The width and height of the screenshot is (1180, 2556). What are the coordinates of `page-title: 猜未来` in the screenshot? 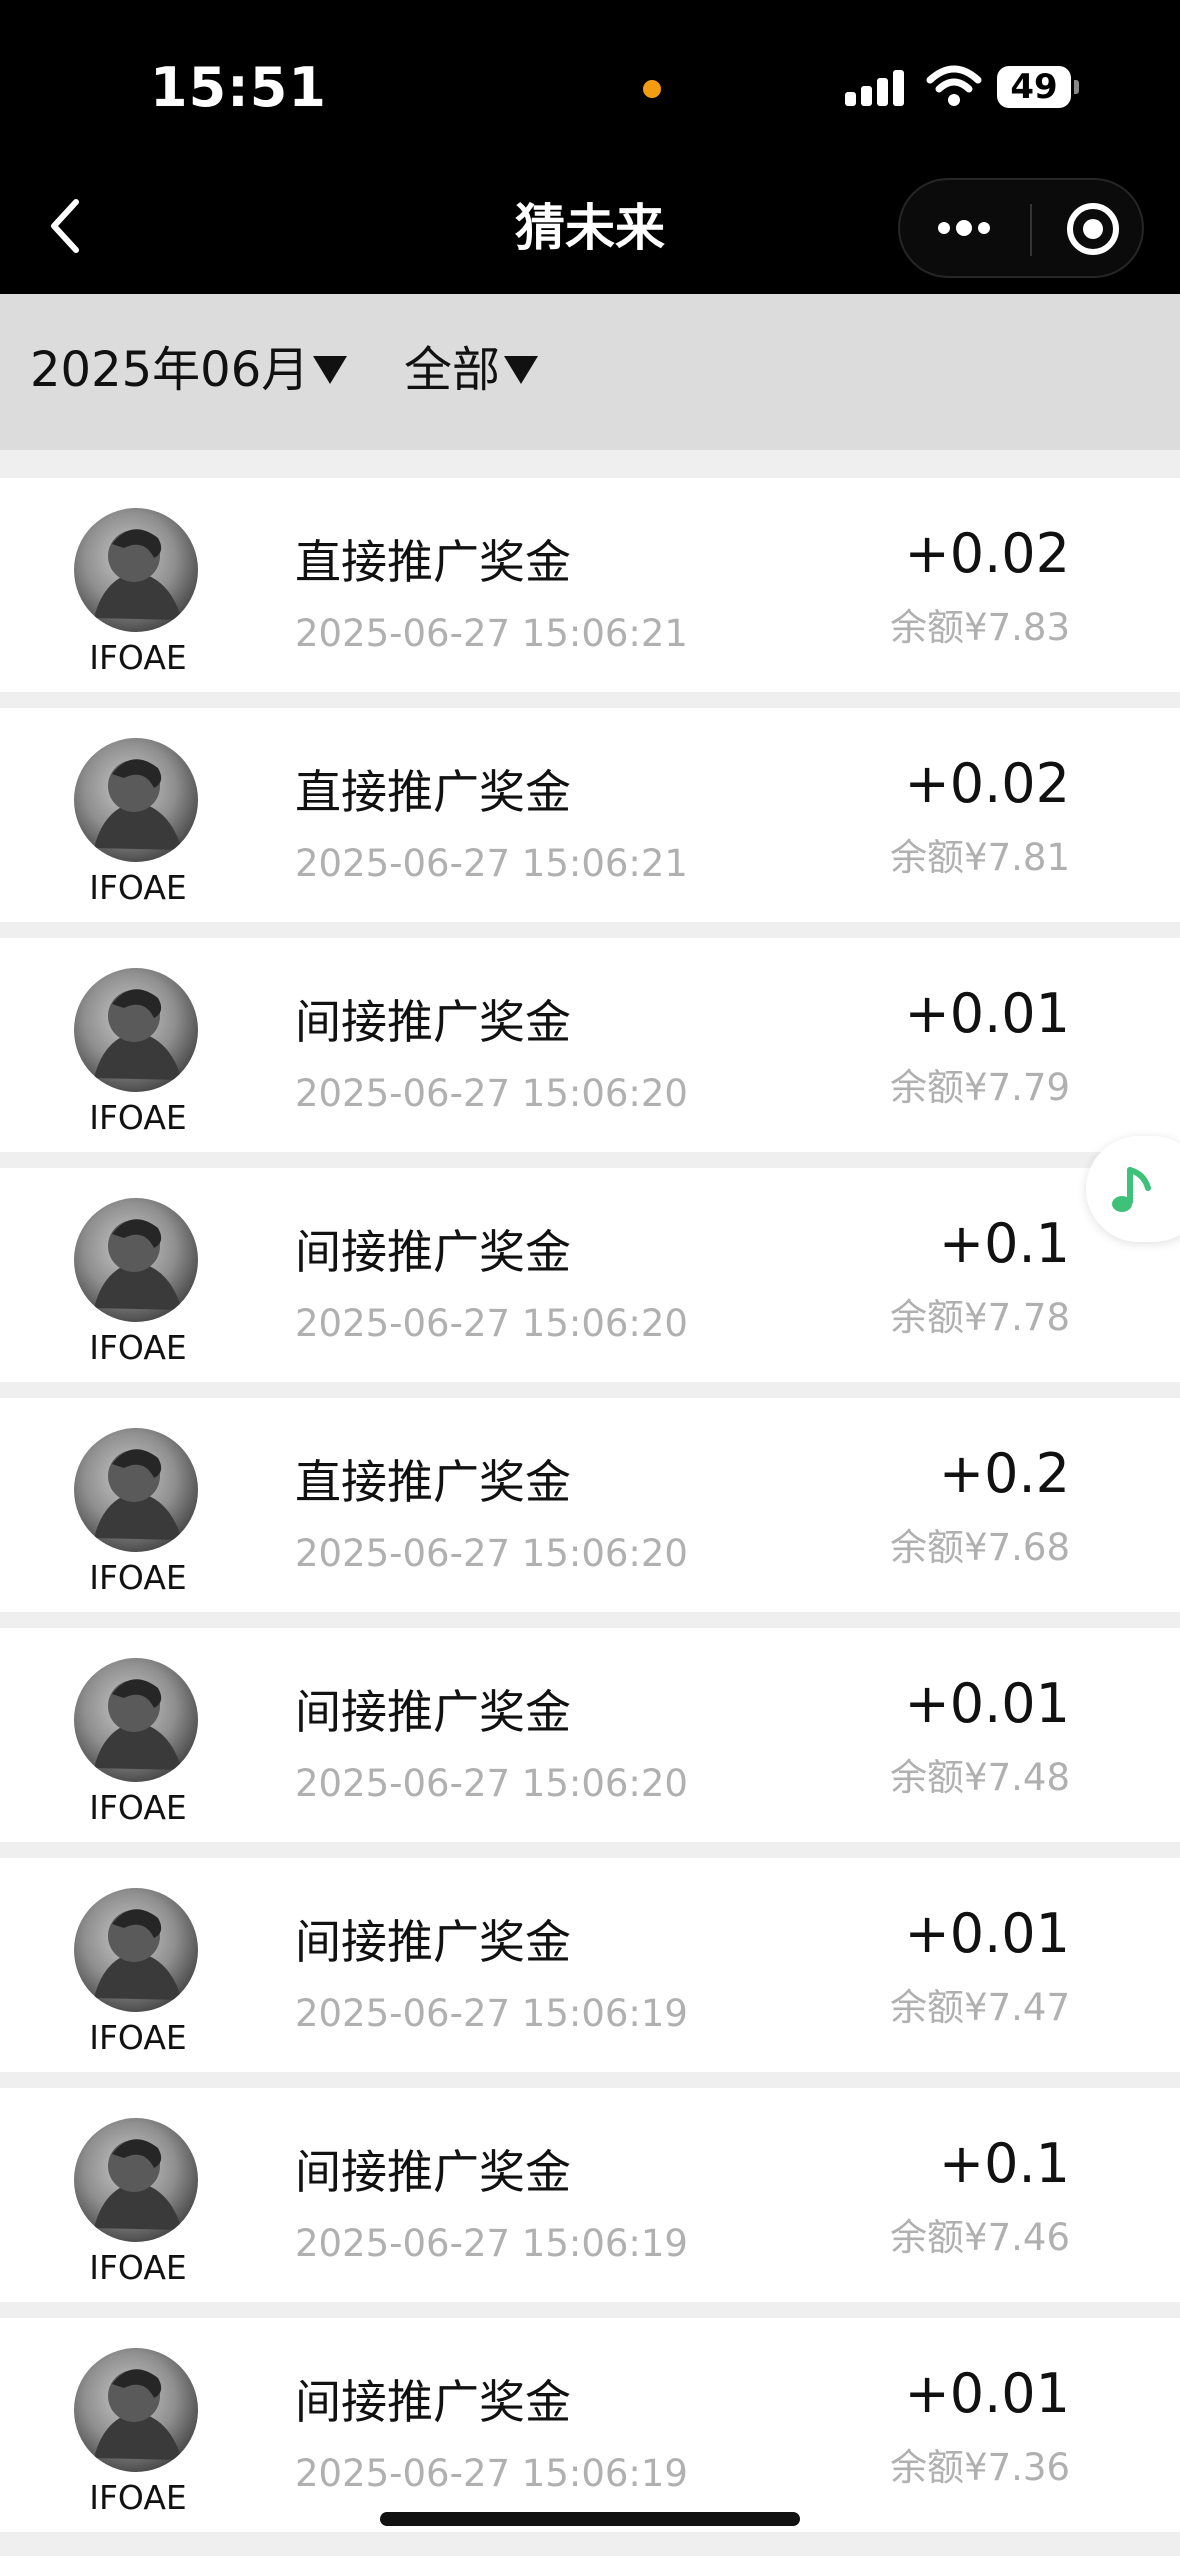 It's located at (590, 228).